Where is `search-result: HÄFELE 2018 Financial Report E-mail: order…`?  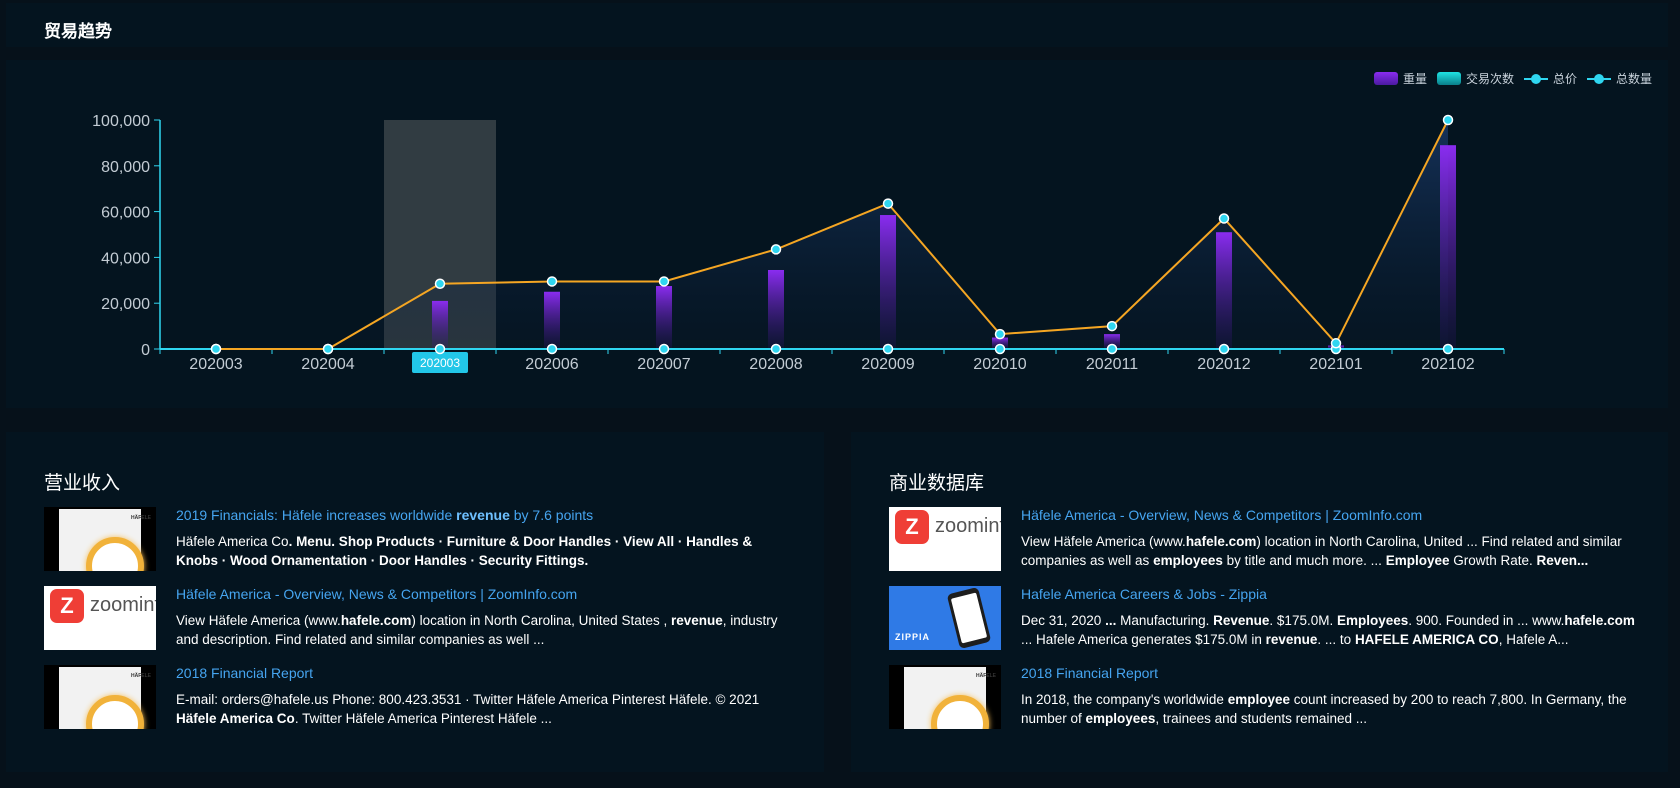
search-result: HÄFELE 2018 Financial Report E-mail: order… is located at coordinates (424, 700).